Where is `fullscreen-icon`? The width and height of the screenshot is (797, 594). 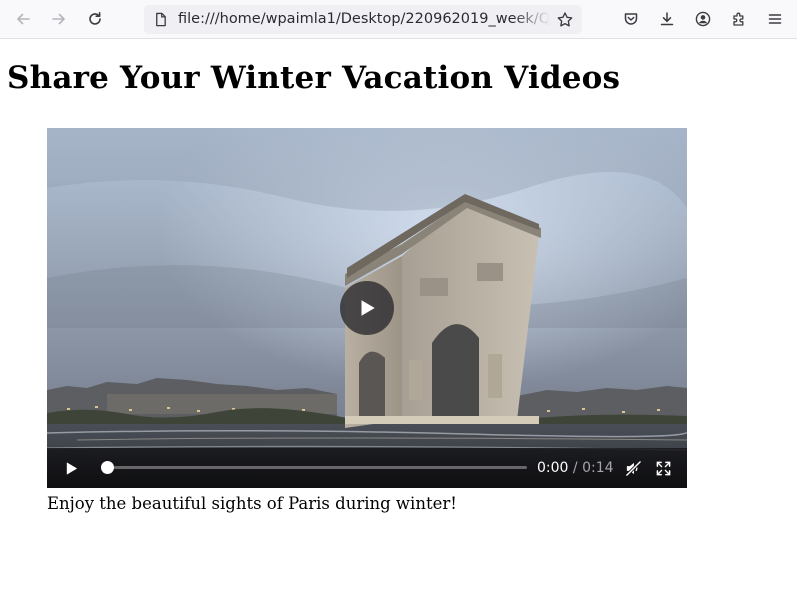
fullscreen-icon is located at coordinates (663, 468).